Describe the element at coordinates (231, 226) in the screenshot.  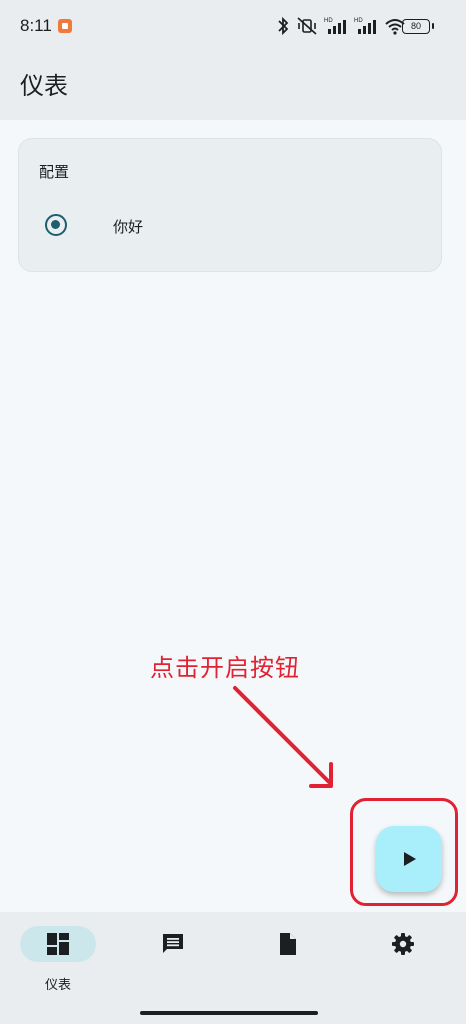
I see `config-option: 你好` at that location.